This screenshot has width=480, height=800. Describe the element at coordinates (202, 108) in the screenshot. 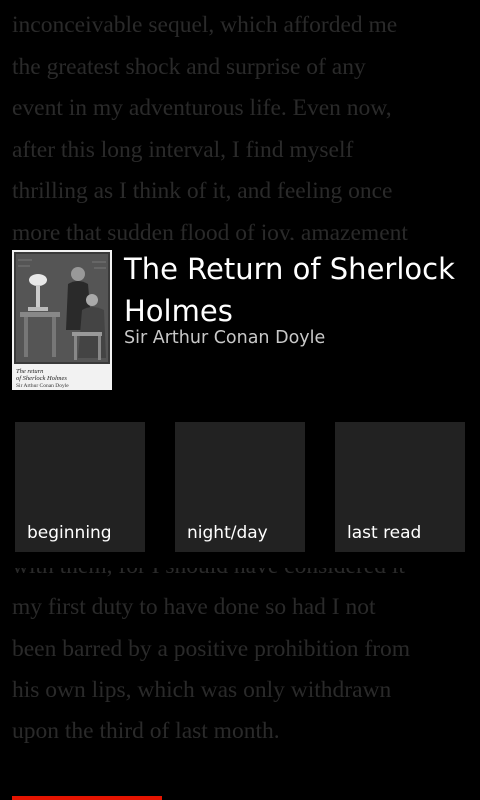

I see `reader-line: event in my adventurous life. Even now,` at that location.